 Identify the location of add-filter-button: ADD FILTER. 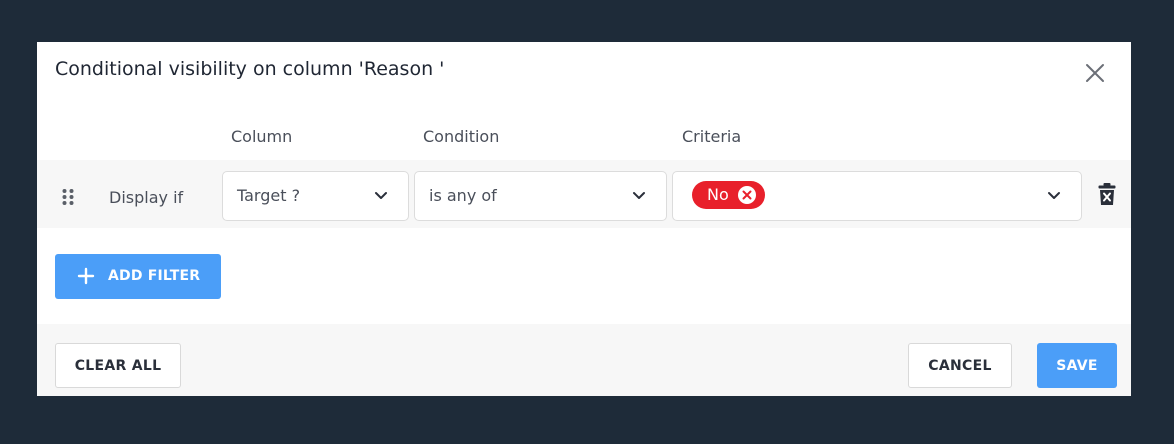
(138, 276).